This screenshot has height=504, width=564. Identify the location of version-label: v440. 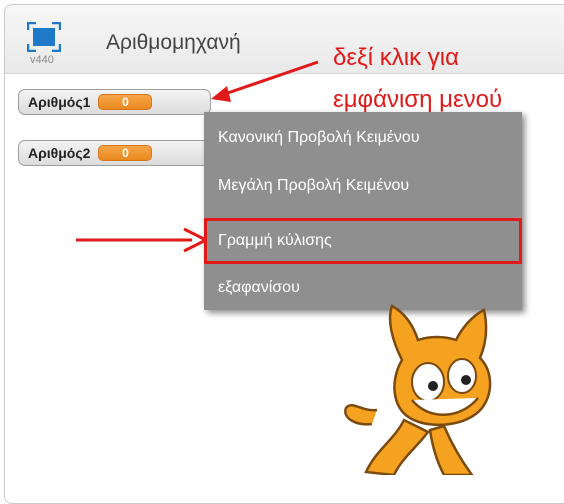
(42, 60).